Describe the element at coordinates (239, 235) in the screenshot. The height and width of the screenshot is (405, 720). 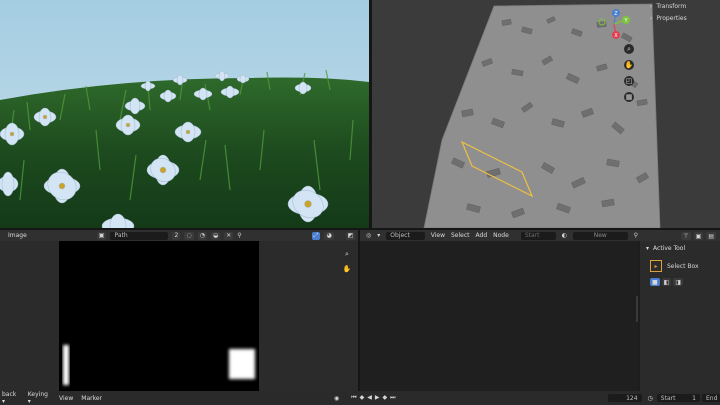
I see `pin-icon: ⚲` at that location.